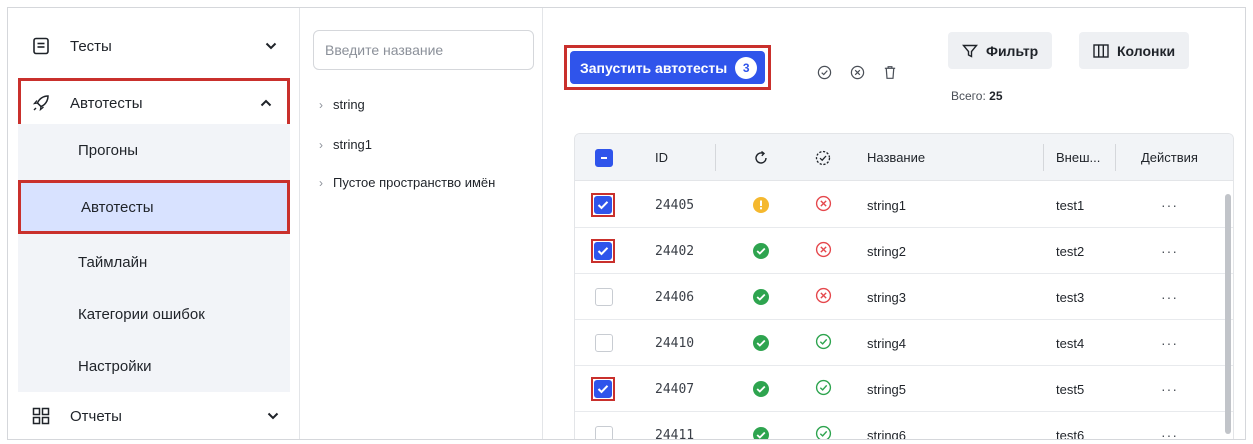  I want to click on sidebar-subitem-error-categories: Категории ошибок, so click(154, 314).